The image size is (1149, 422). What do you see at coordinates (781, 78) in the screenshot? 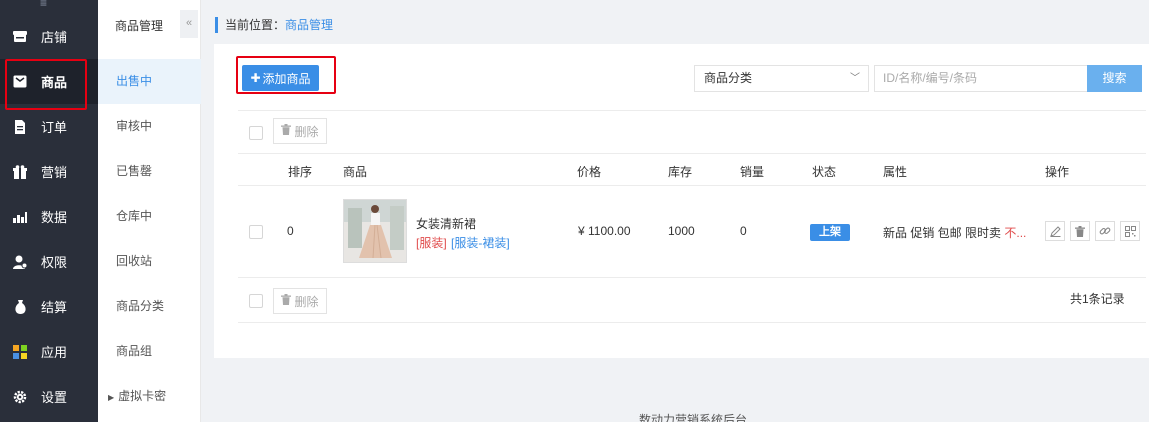
I see `category-select: 商品分类 ﹀` at bounding box center [781, 78].